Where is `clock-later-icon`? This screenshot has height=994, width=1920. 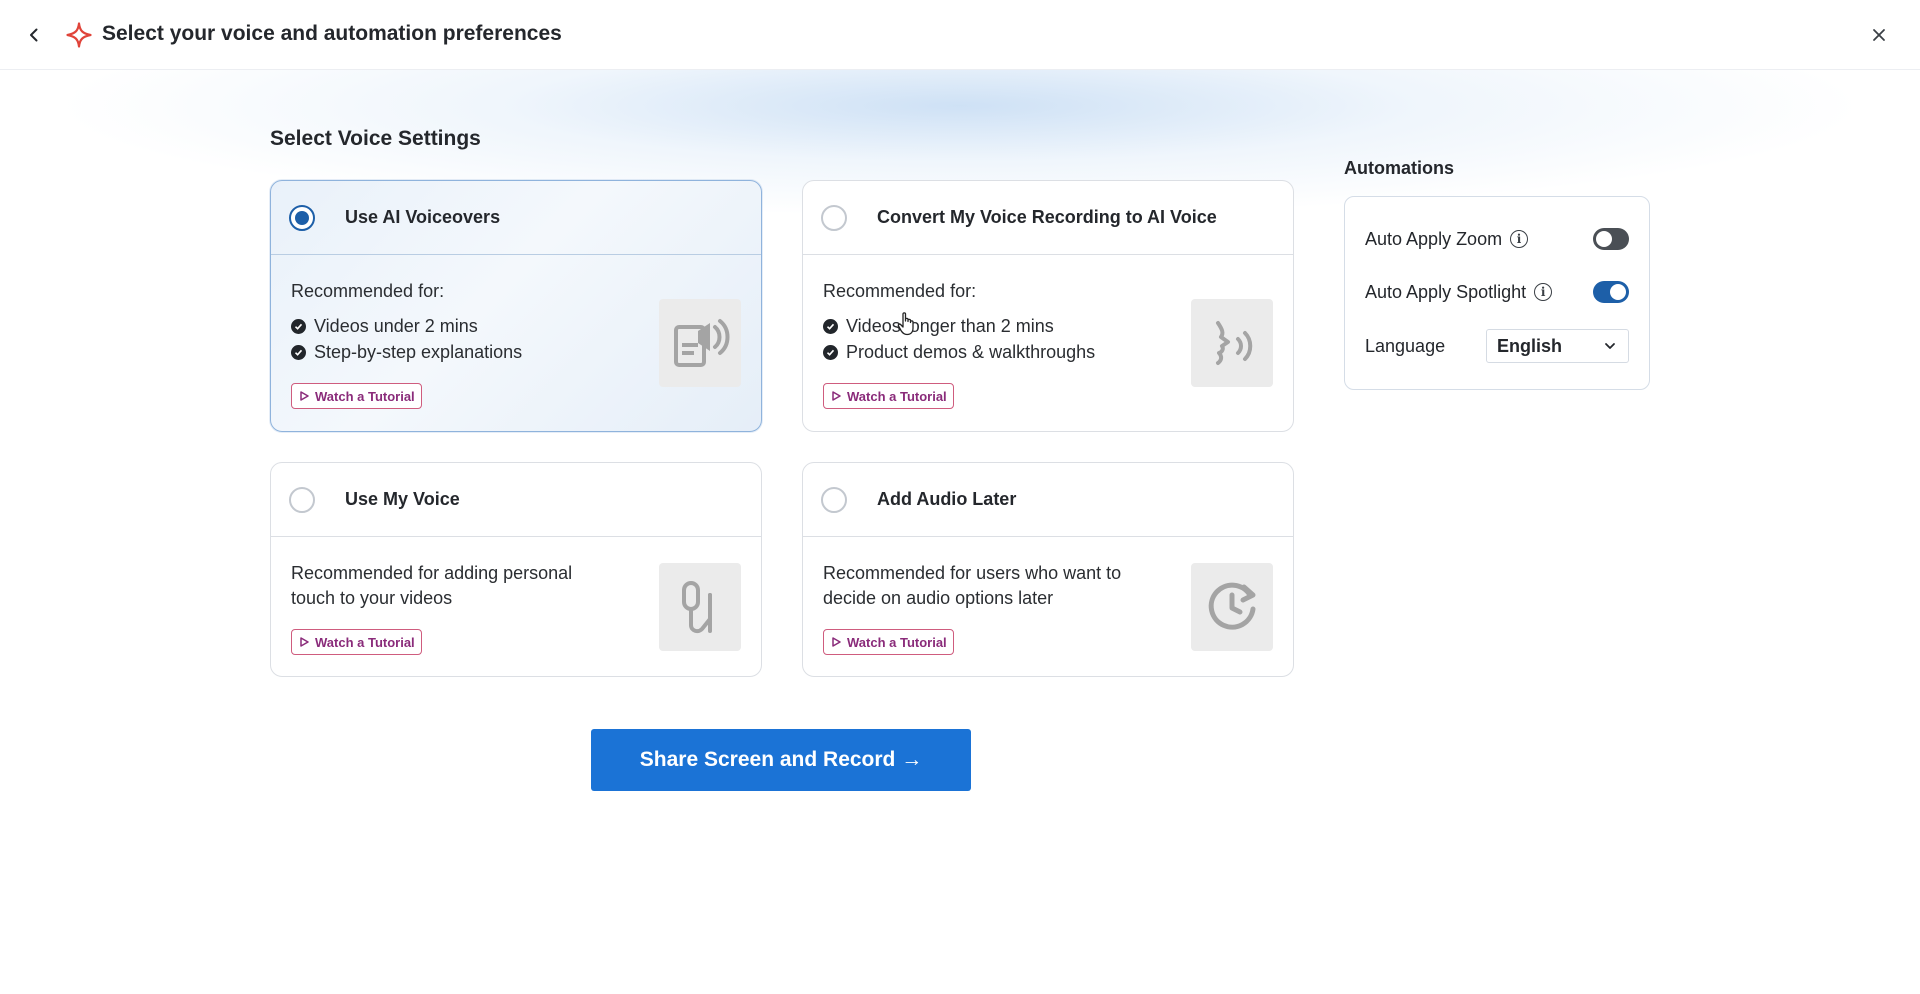
clock-later-icon is located at coordinates (1232, 607).